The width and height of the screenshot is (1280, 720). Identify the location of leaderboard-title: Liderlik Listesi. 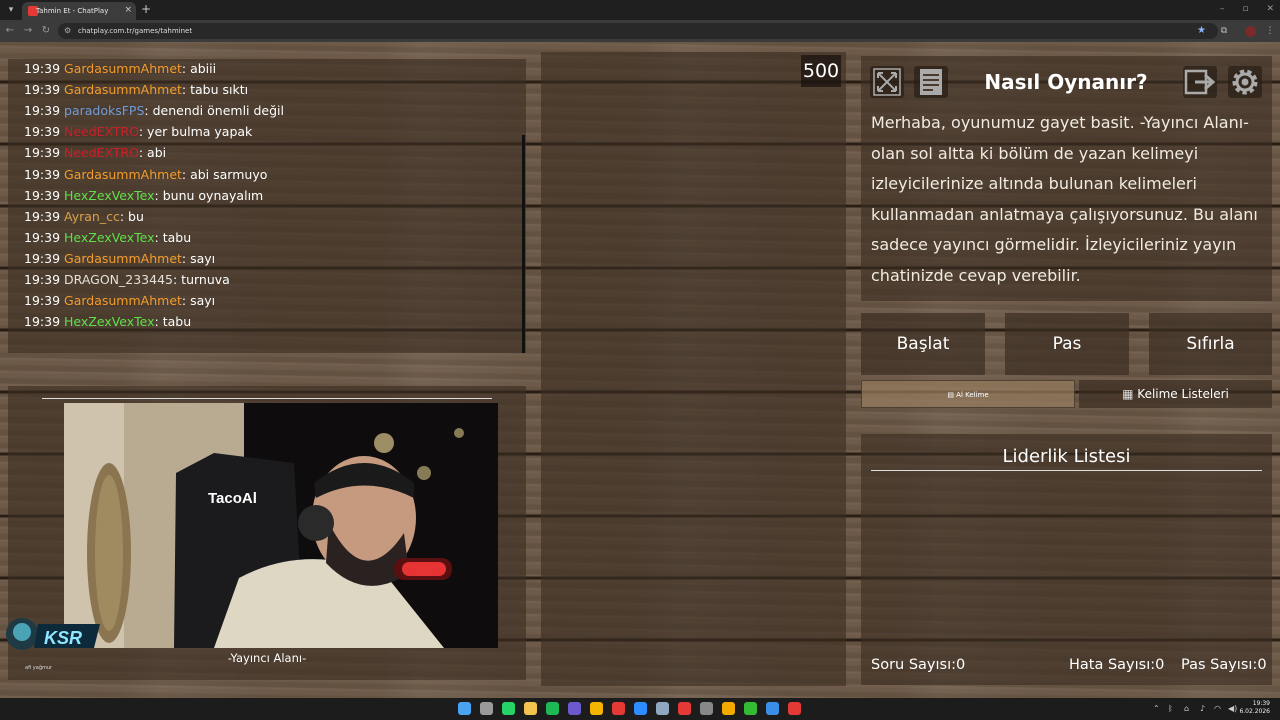
(1066, 456).